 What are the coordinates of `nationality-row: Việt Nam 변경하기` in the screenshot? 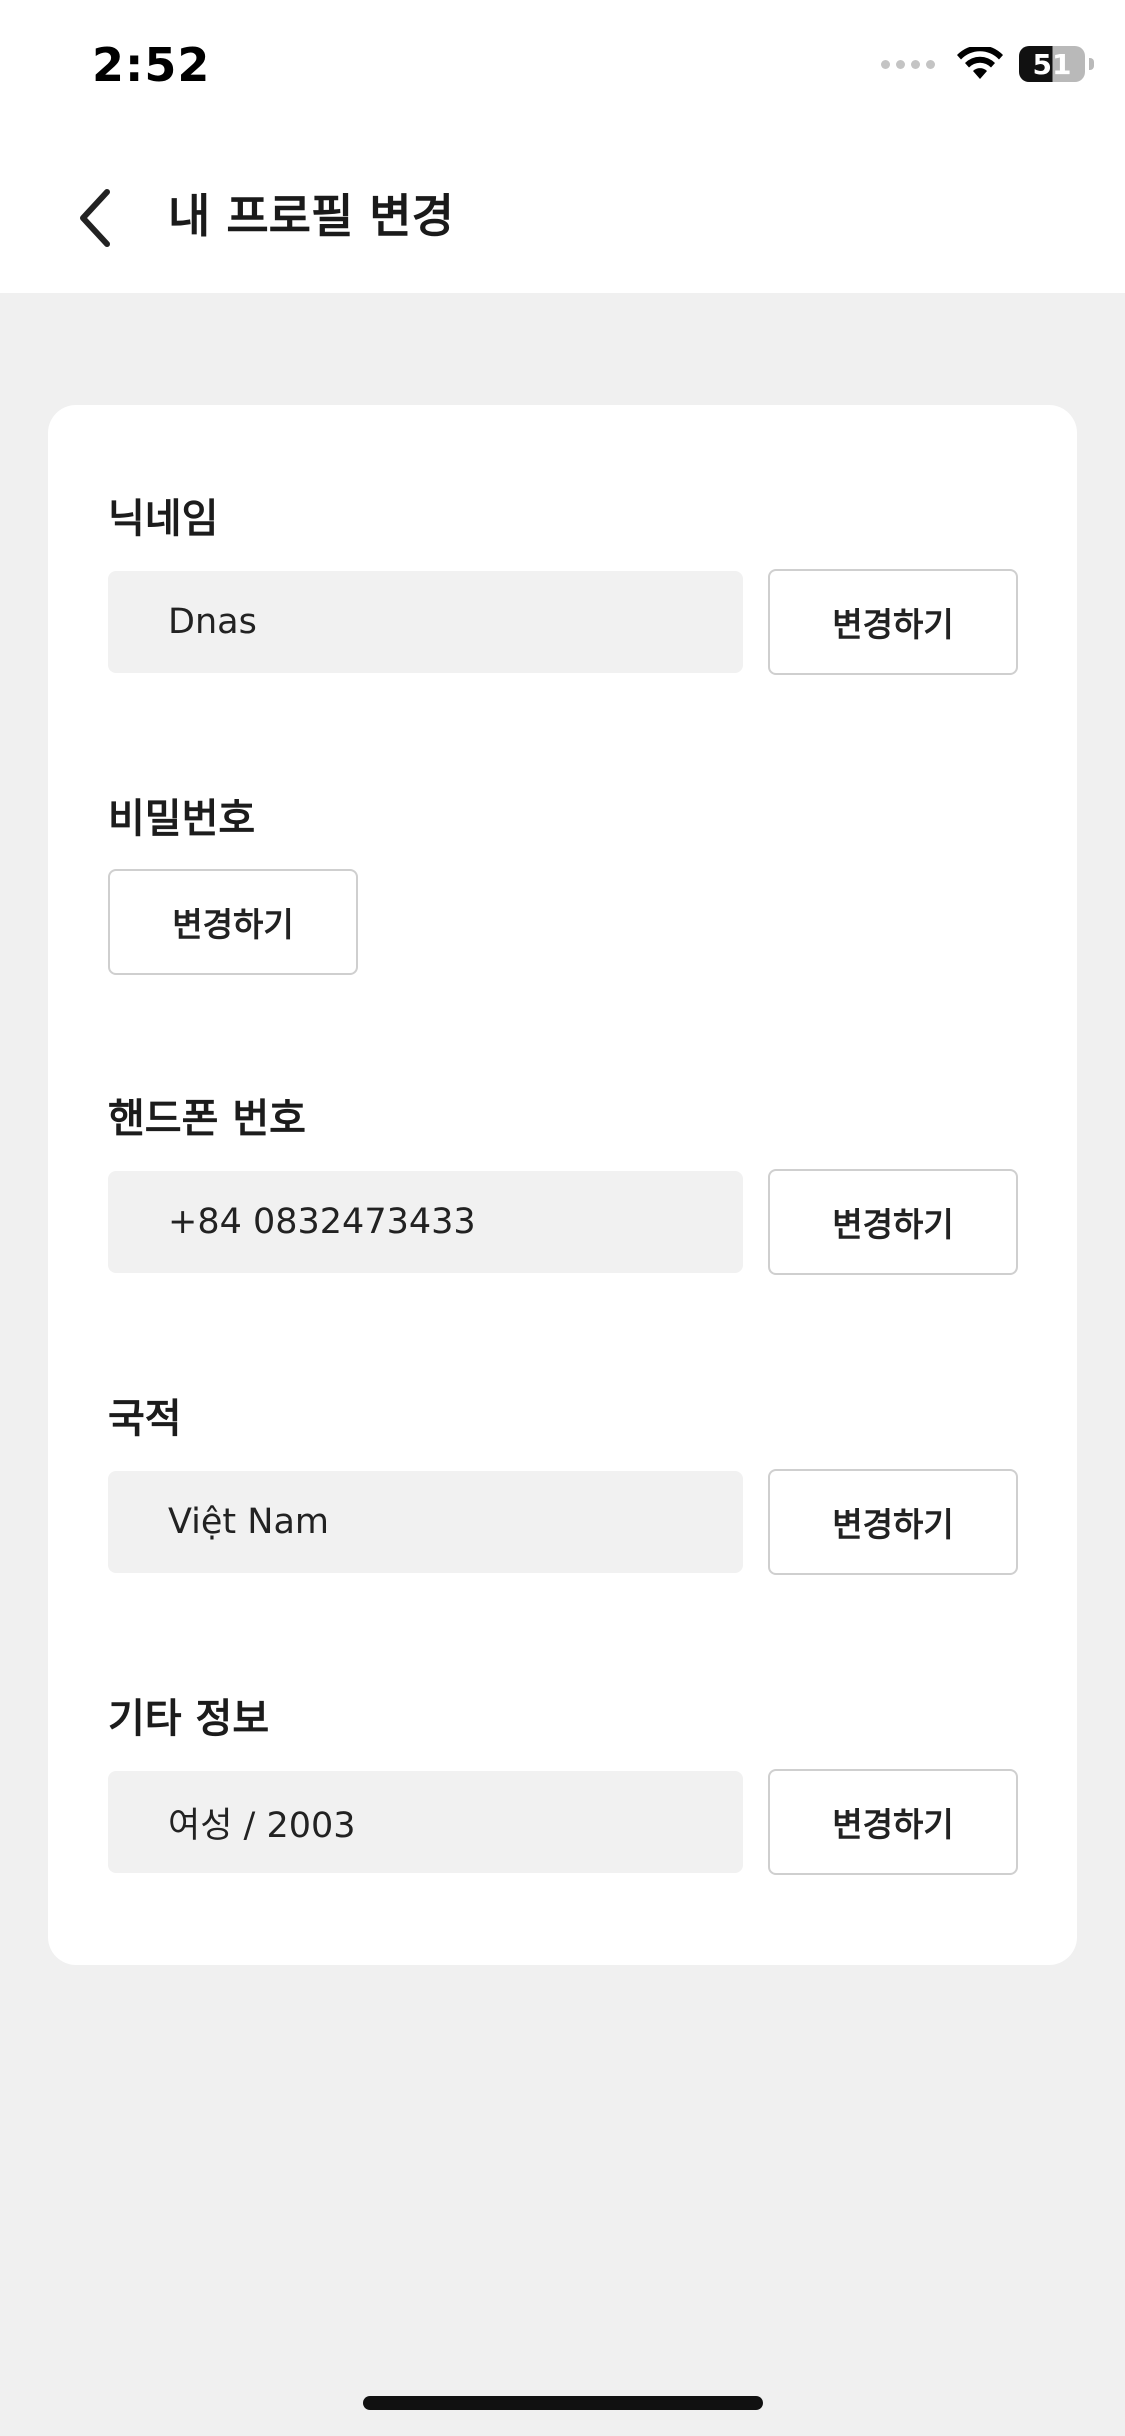 It's located at (563, 1522).